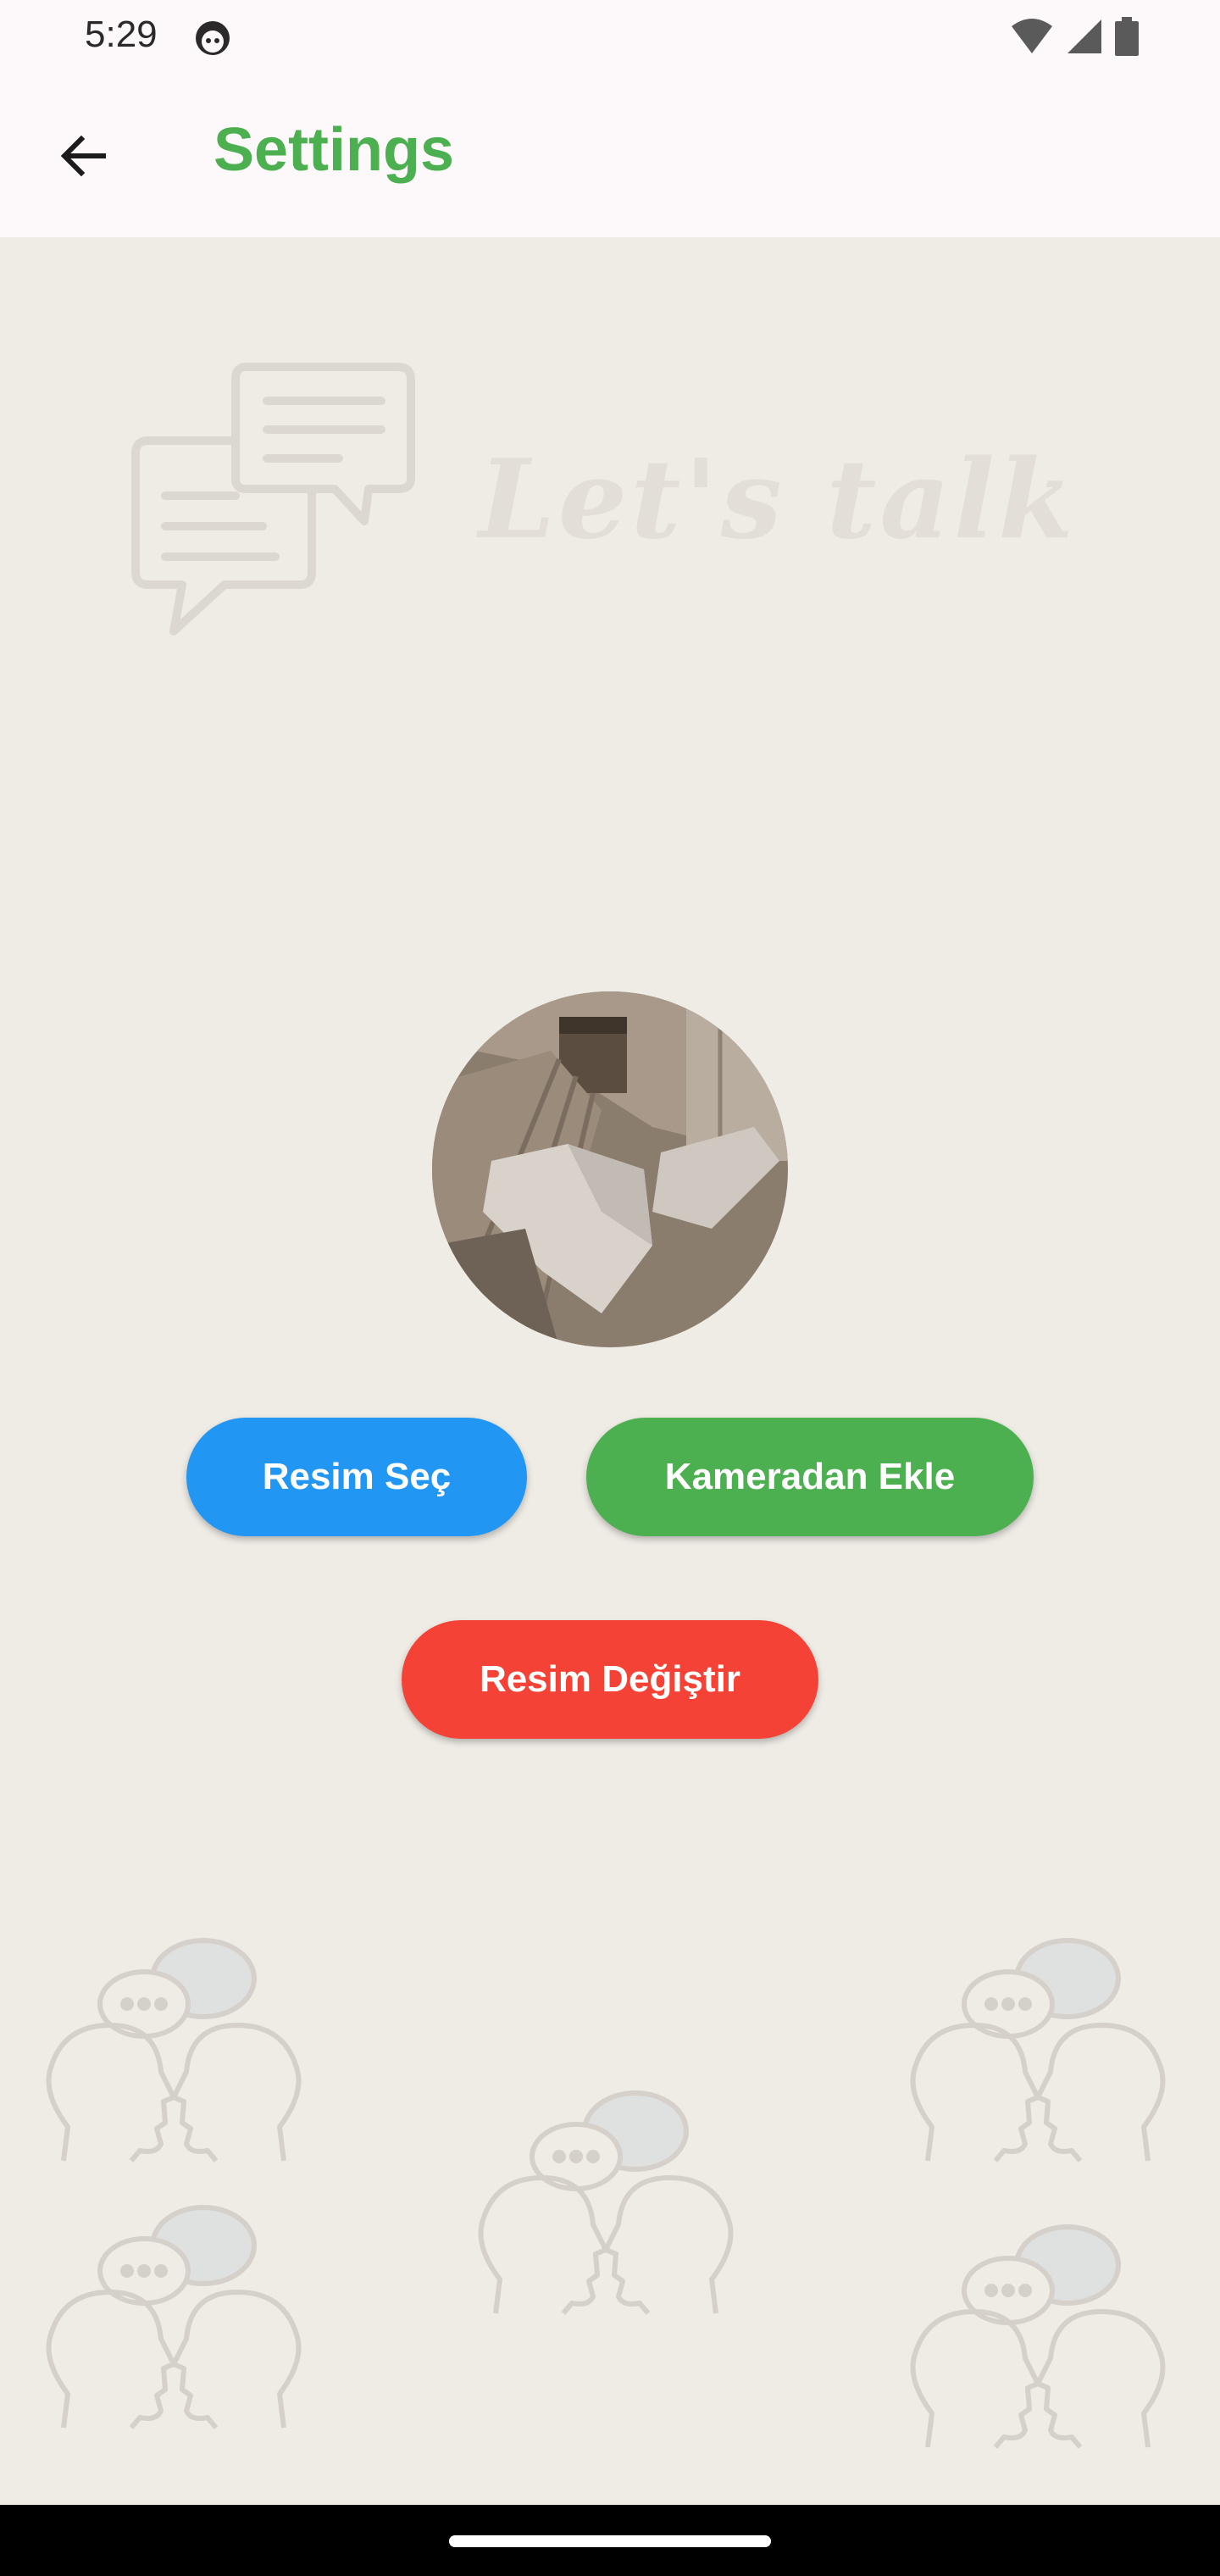 This screenshot has width=1220, height=2576. Describe the element at coordinates (610, 1679) in the screenshot. I see `change-image-button: Resim Değiştir` at that location.